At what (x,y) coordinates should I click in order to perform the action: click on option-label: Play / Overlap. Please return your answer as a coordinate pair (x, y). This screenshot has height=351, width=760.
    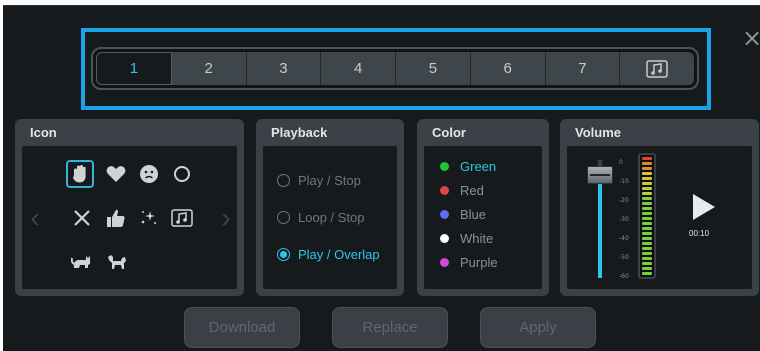
    Looking at the image, I should click on (339, 254).